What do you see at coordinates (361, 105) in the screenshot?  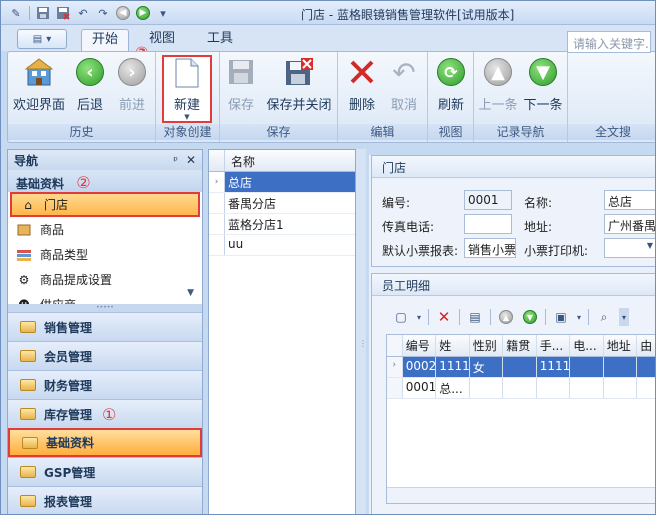 I see `delete-label: 删除` at bounding box center [361, 105].